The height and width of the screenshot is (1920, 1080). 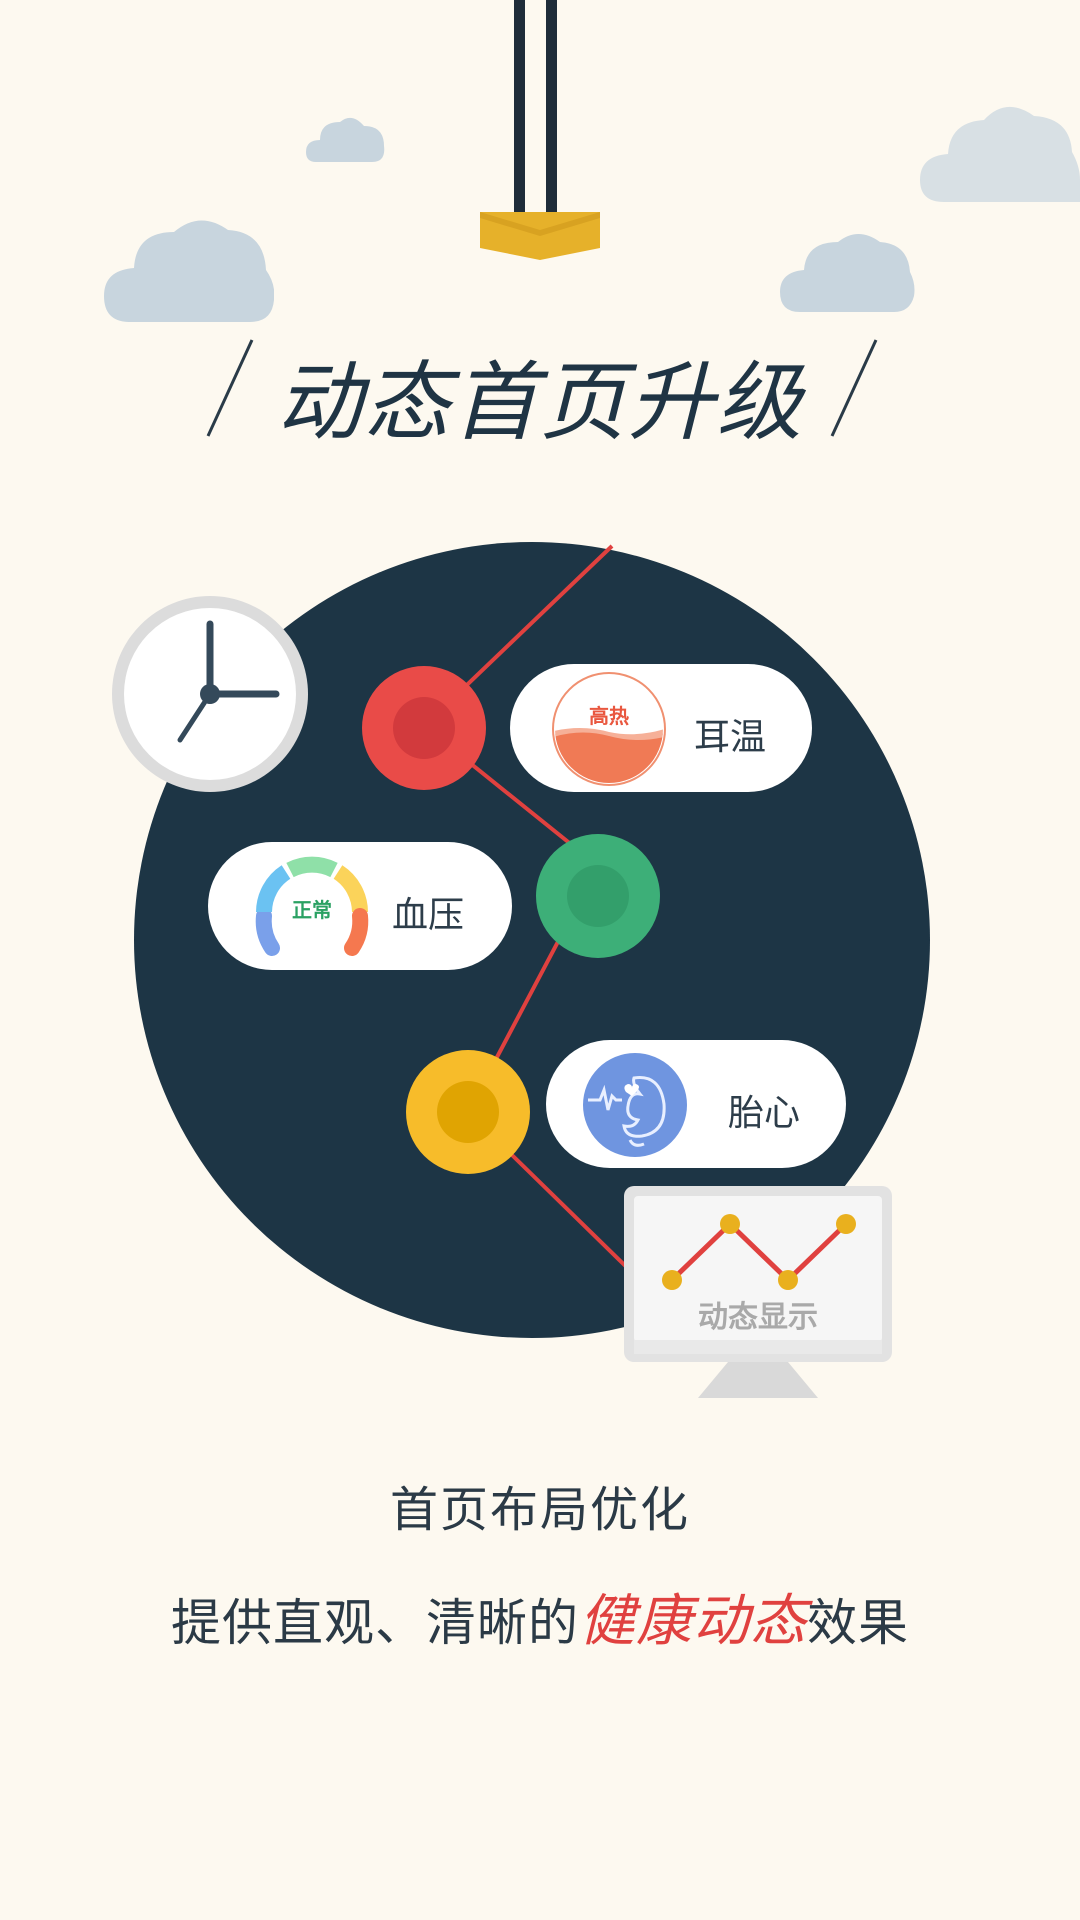 I want to click on gauge-badge-icon: 正常, so click(x=312, y=907).